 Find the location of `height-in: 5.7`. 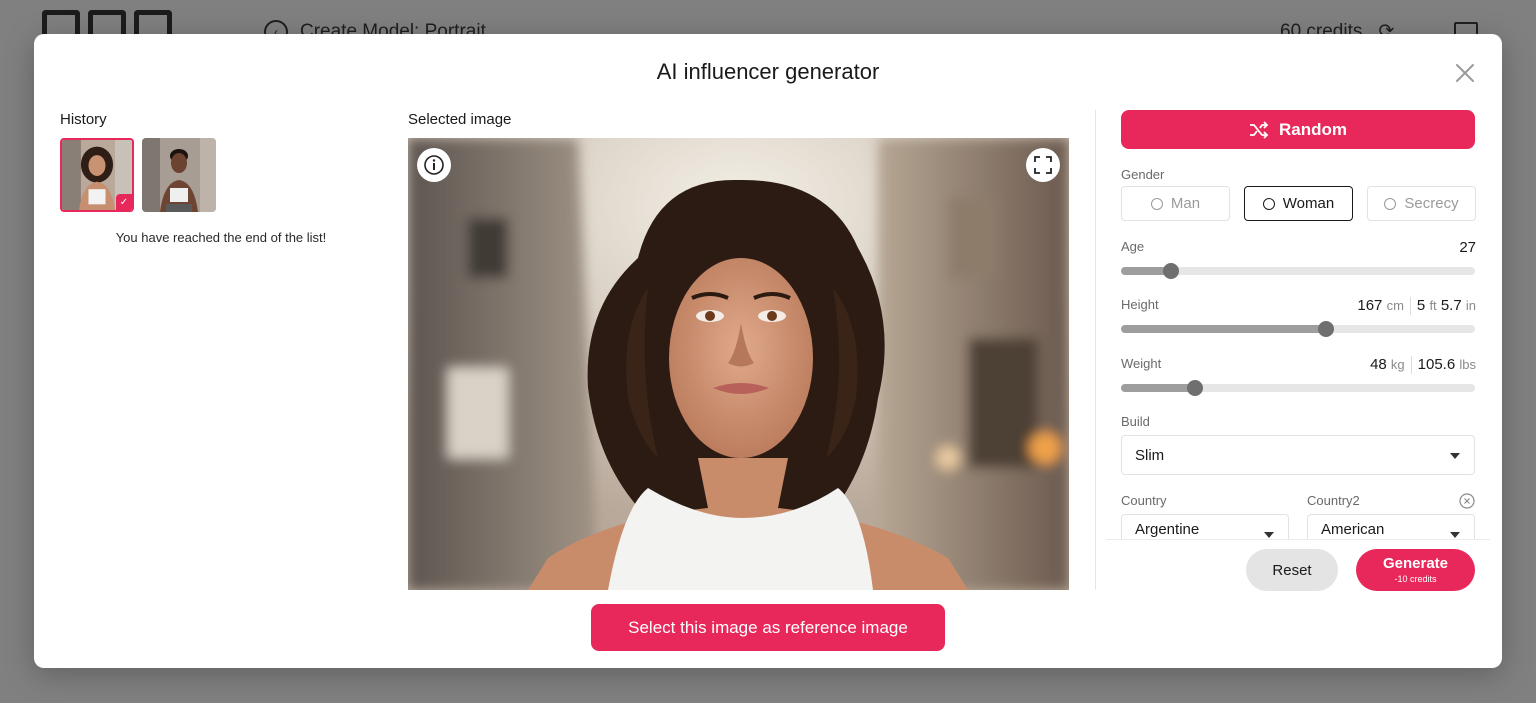

height-in: 5.7 is located at coordinates (1451, 305).